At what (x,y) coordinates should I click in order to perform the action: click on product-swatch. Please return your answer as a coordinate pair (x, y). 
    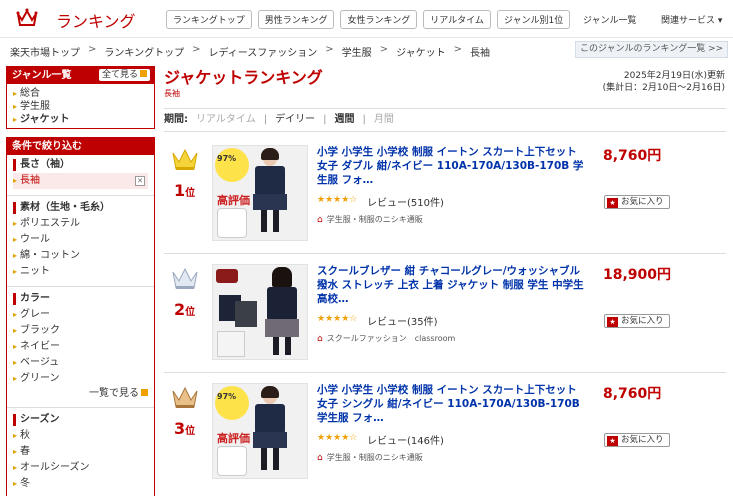
    Looking at the image, I should click on (232, 223).